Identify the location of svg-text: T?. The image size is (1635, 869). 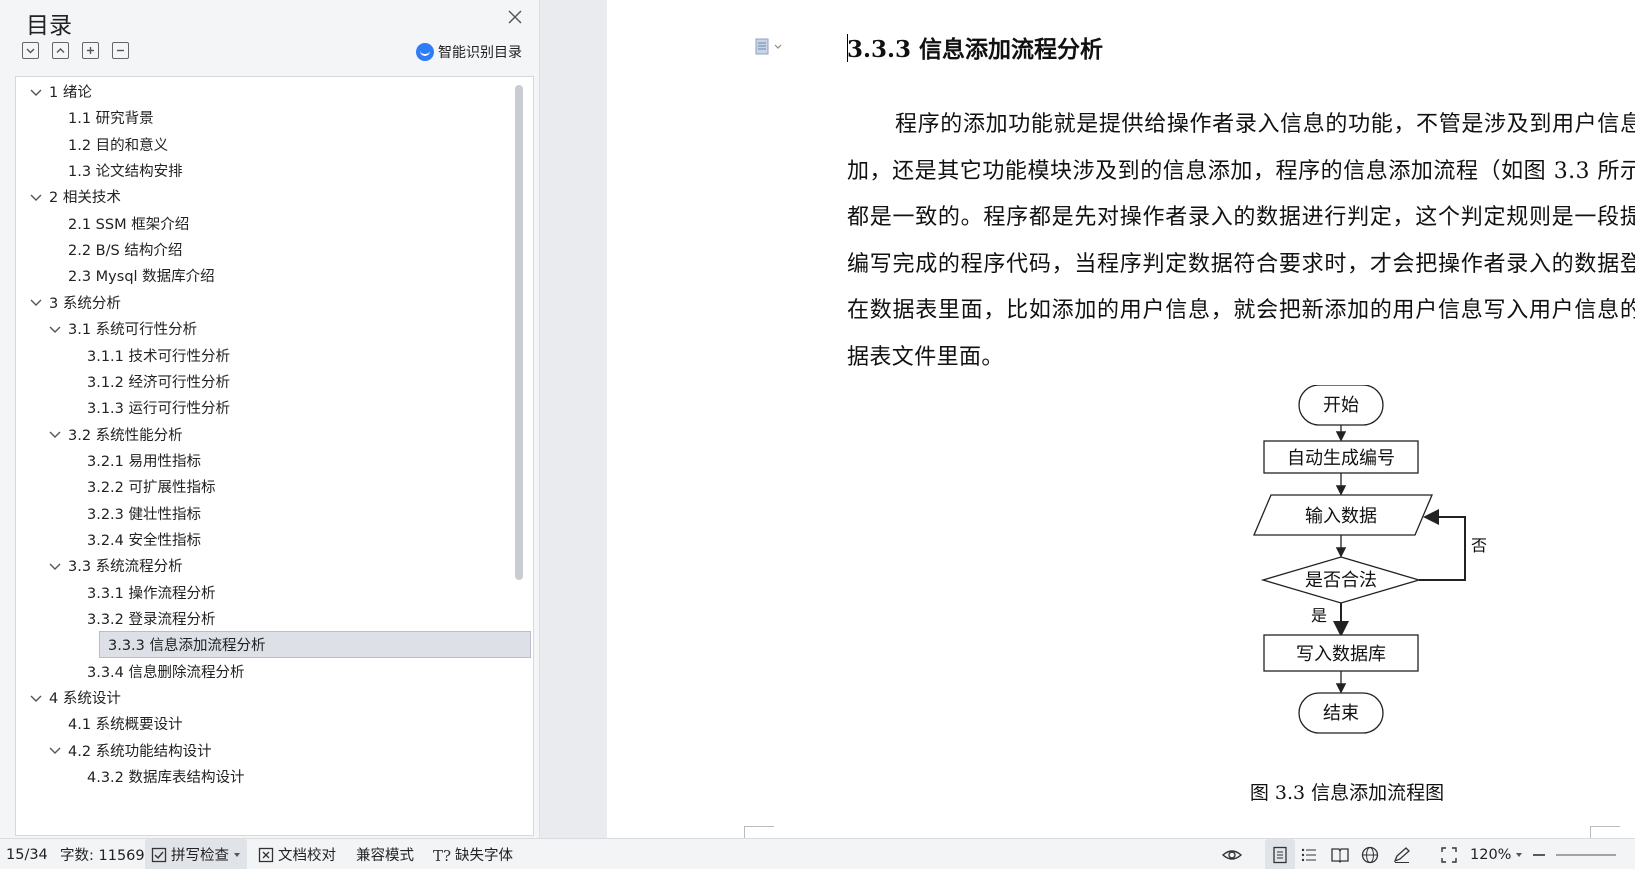
(442, 855).